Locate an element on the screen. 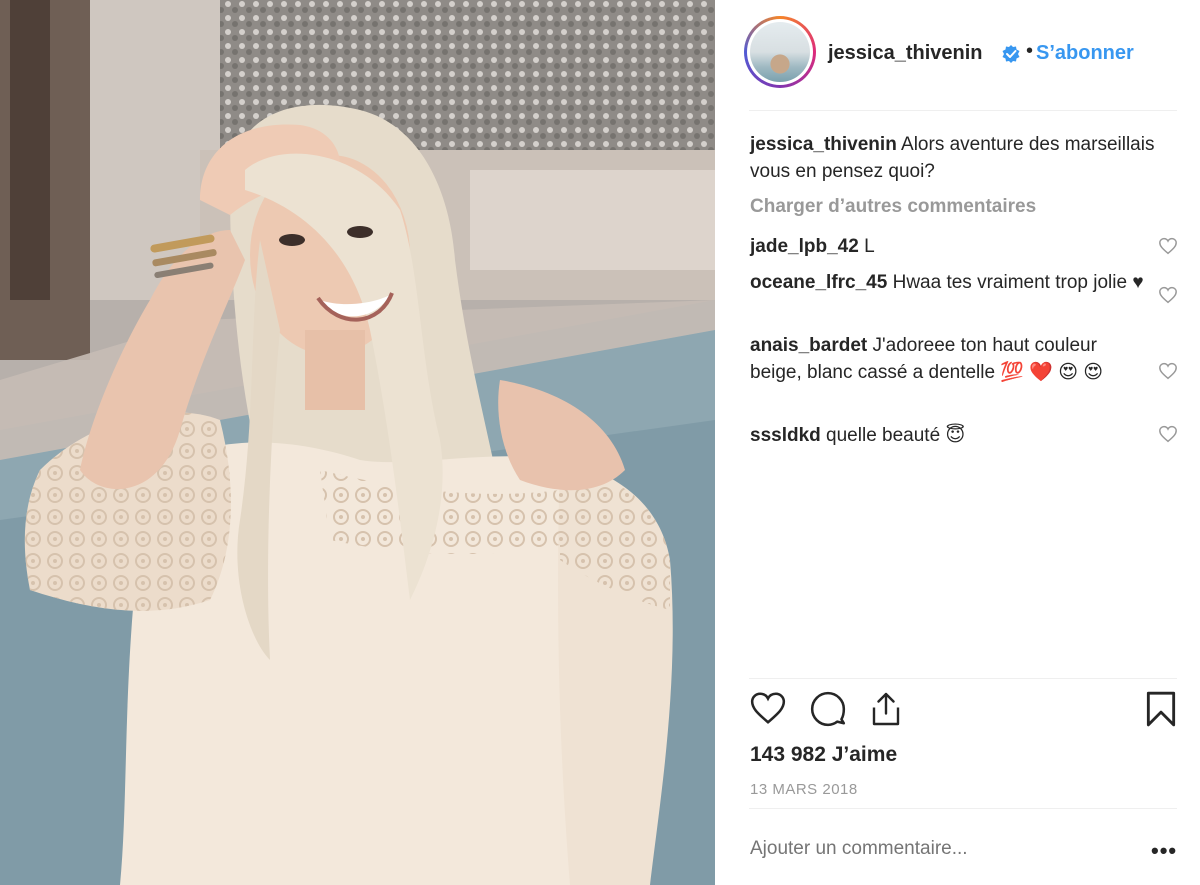  caption-username: jessica_thivenin is located at coordinates (823, 144).